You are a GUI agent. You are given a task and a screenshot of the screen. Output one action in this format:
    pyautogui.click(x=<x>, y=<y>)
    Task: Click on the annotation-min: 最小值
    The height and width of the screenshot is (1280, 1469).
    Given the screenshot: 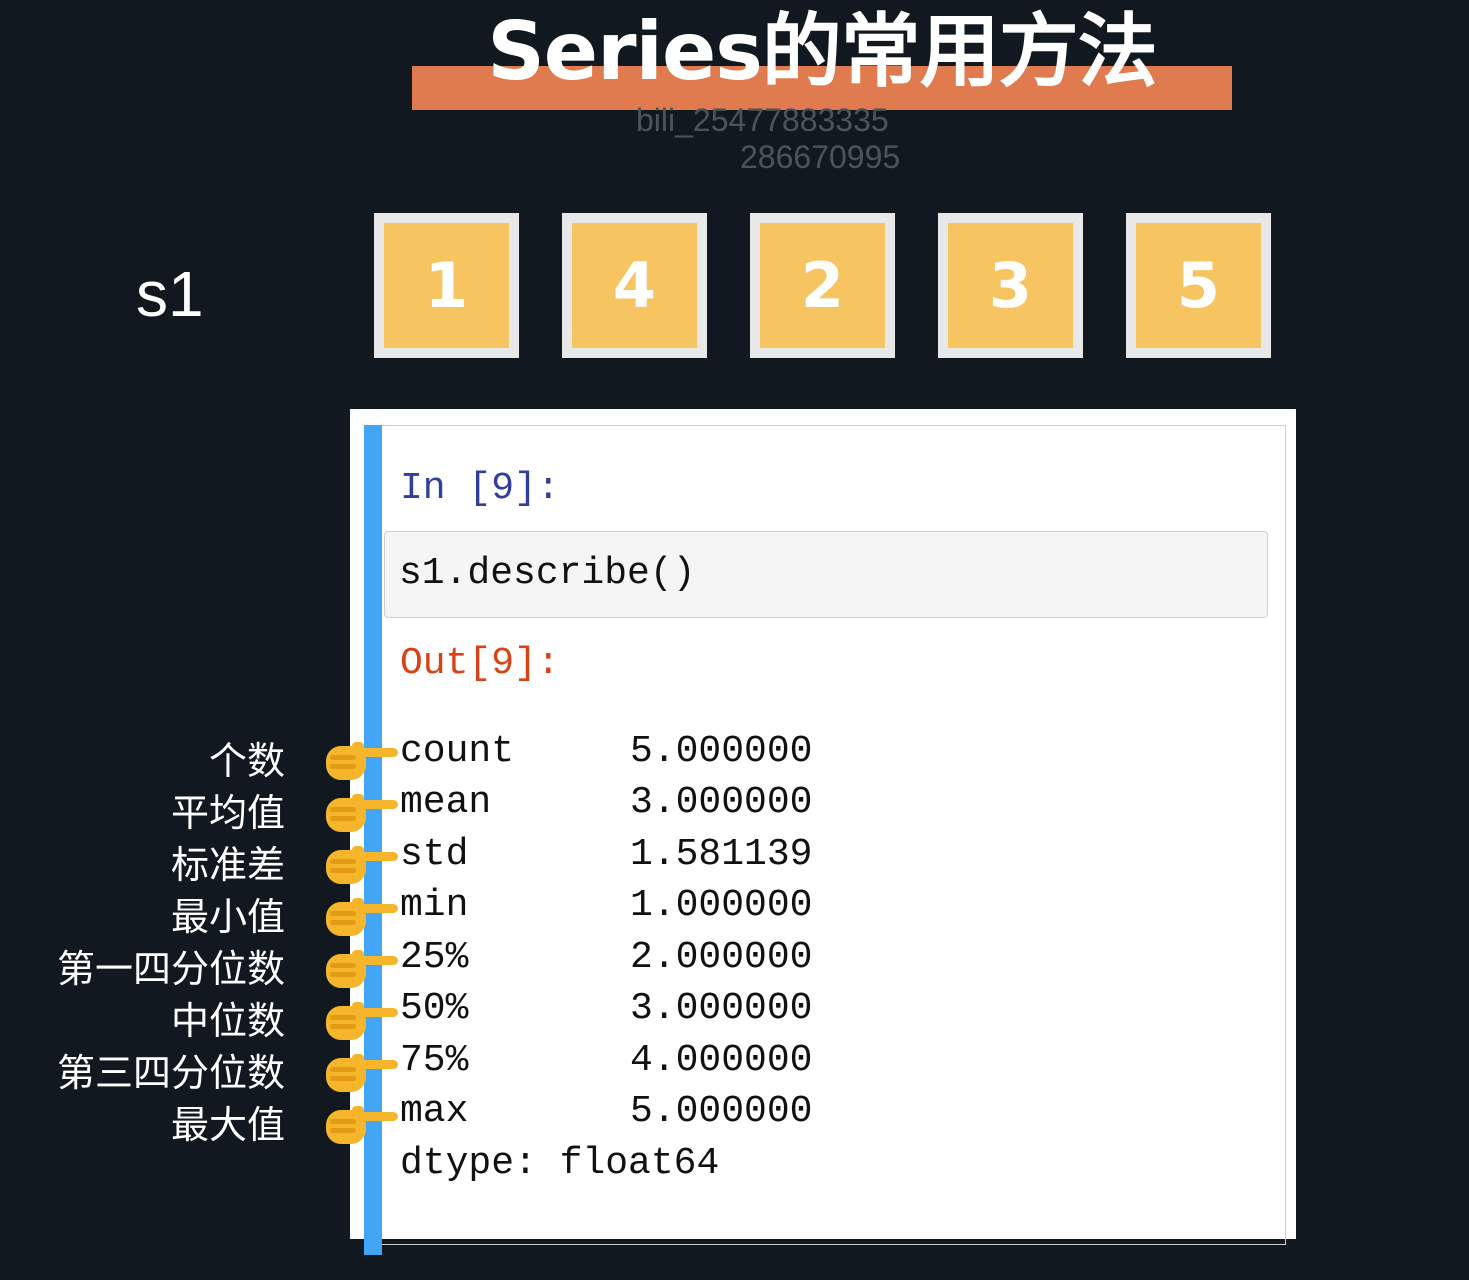 What is the action you would take?
    pyautogui.click(x=227, y=917)
    